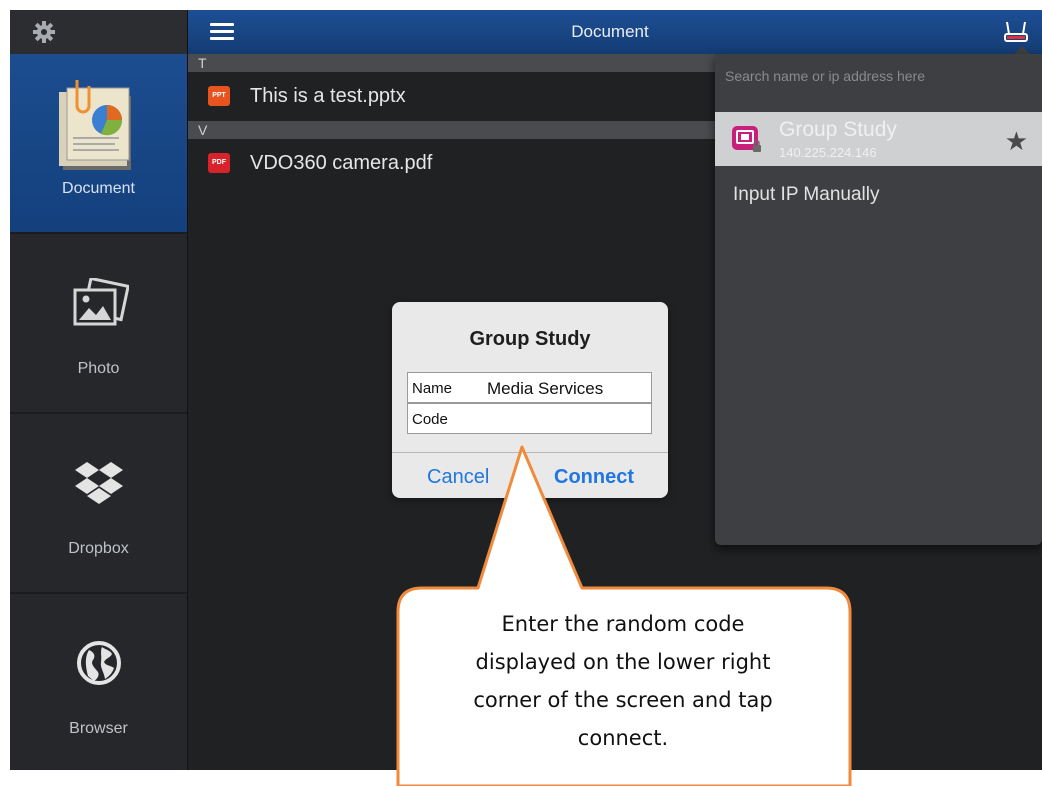 The width and height of the screenshot is (1042, 786). Describe the element at coordinates (432, 388) in the screenshot. I see `name-label: Name` at that location.